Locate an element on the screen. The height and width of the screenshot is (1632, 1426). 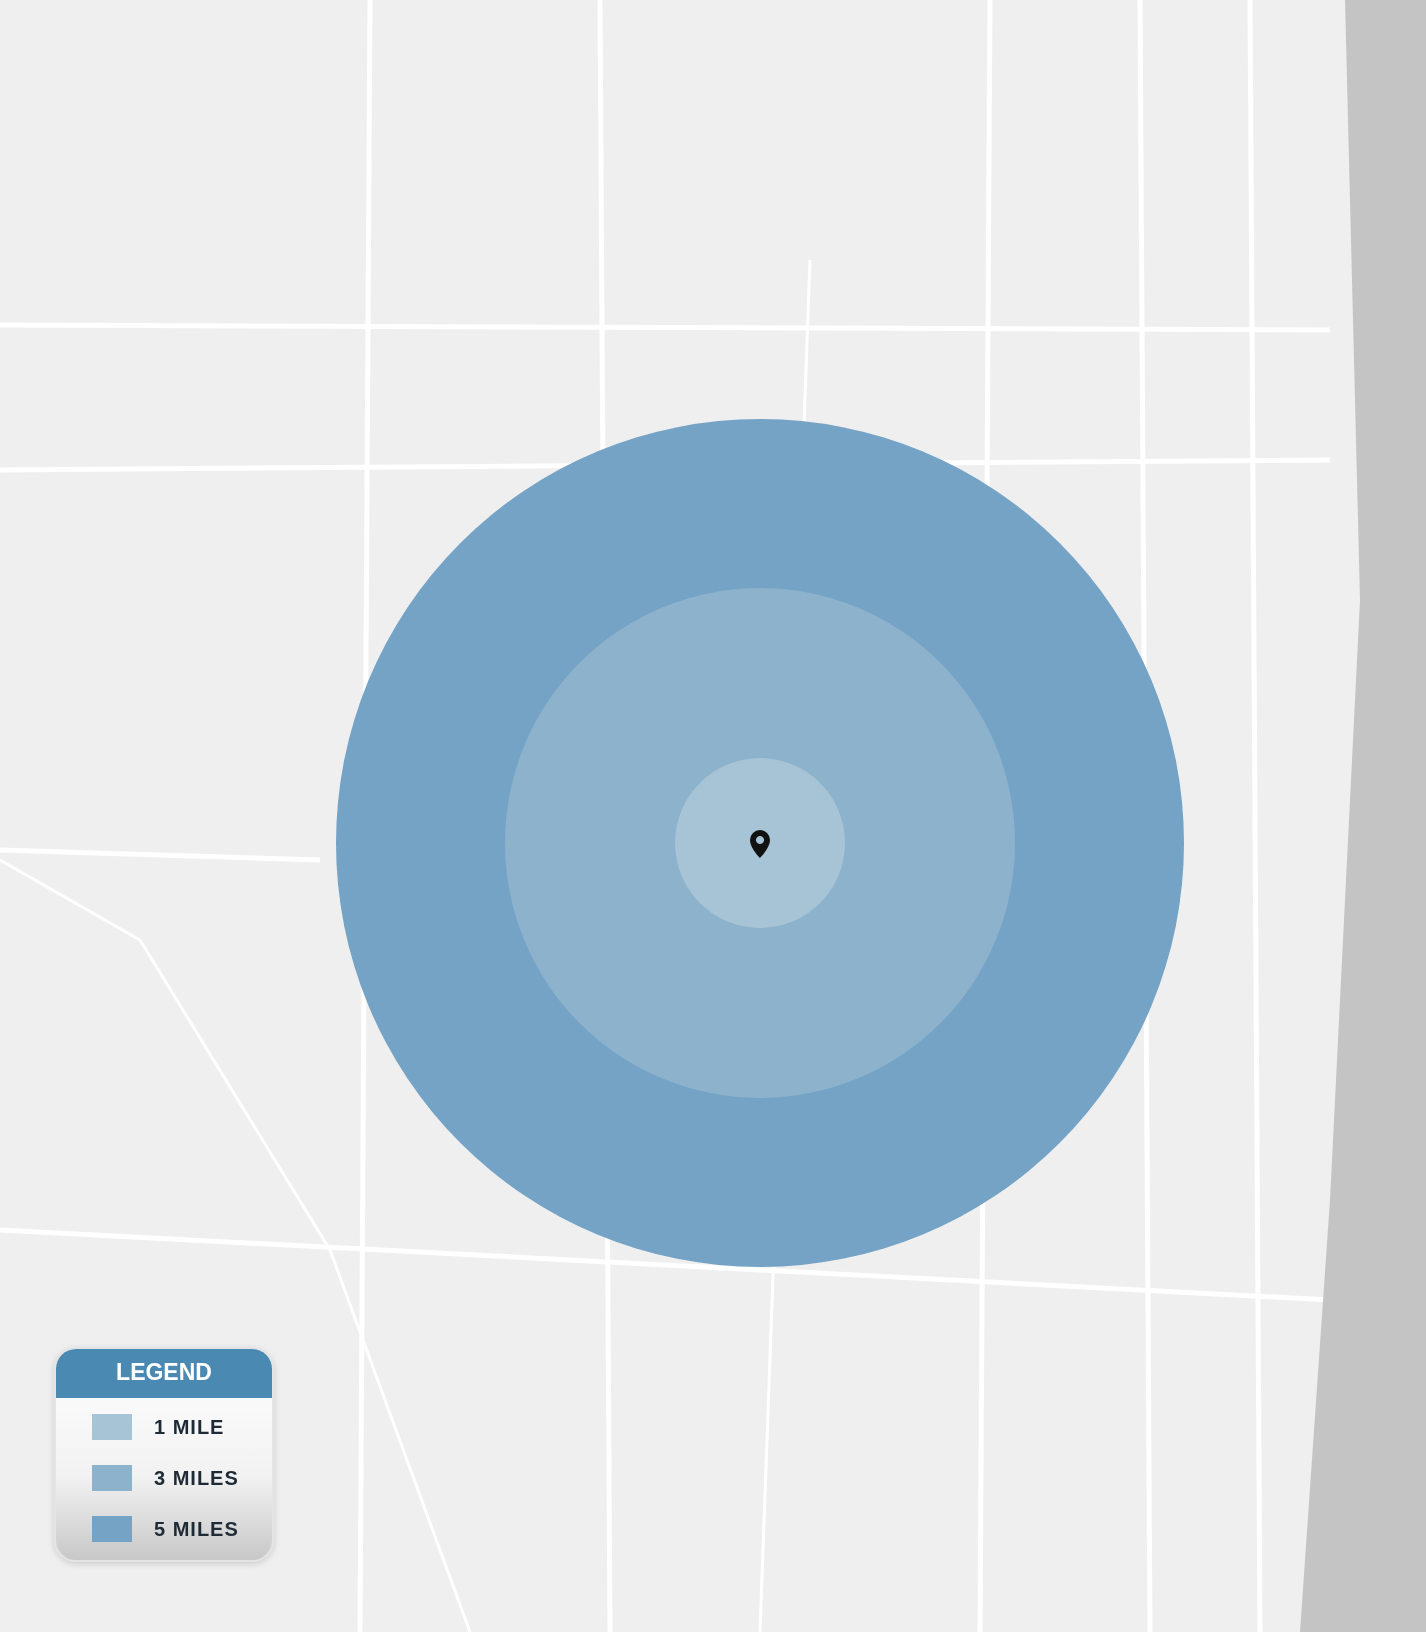
legend-label: 3 MILES is located at coordinates (196, 1478).